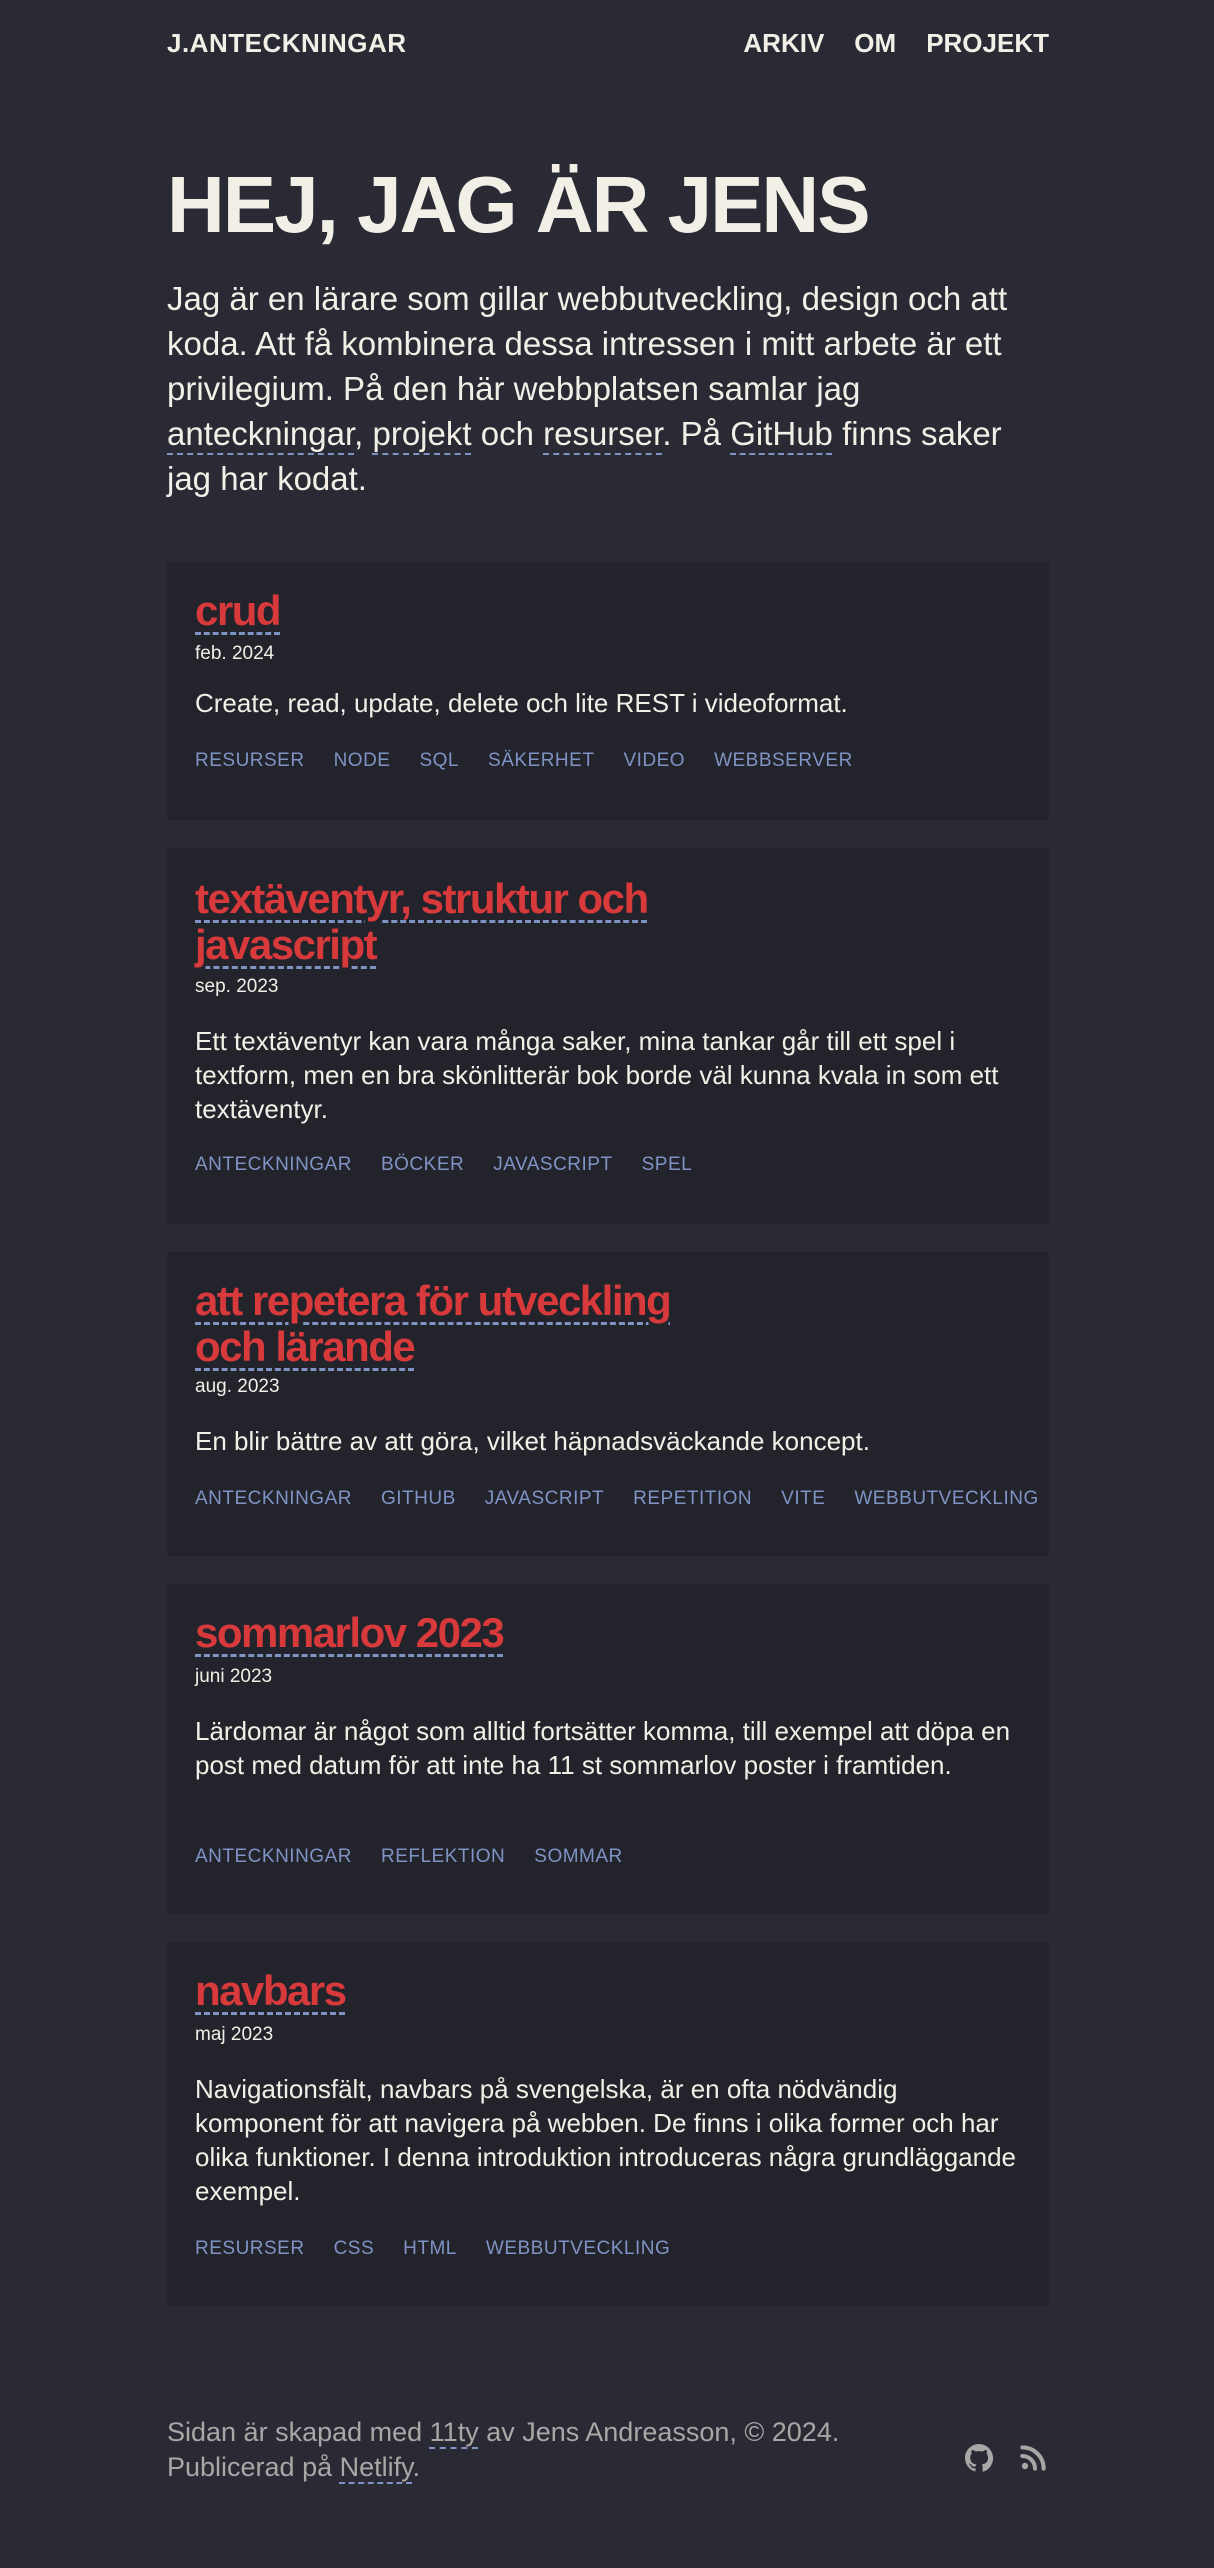  What do you see at coordinates (608, 42) in the screenshot?
I see `site-header: J.ANTECKNINGAR ARKIV OM PROJEKT` at bounding box center [608, 42].